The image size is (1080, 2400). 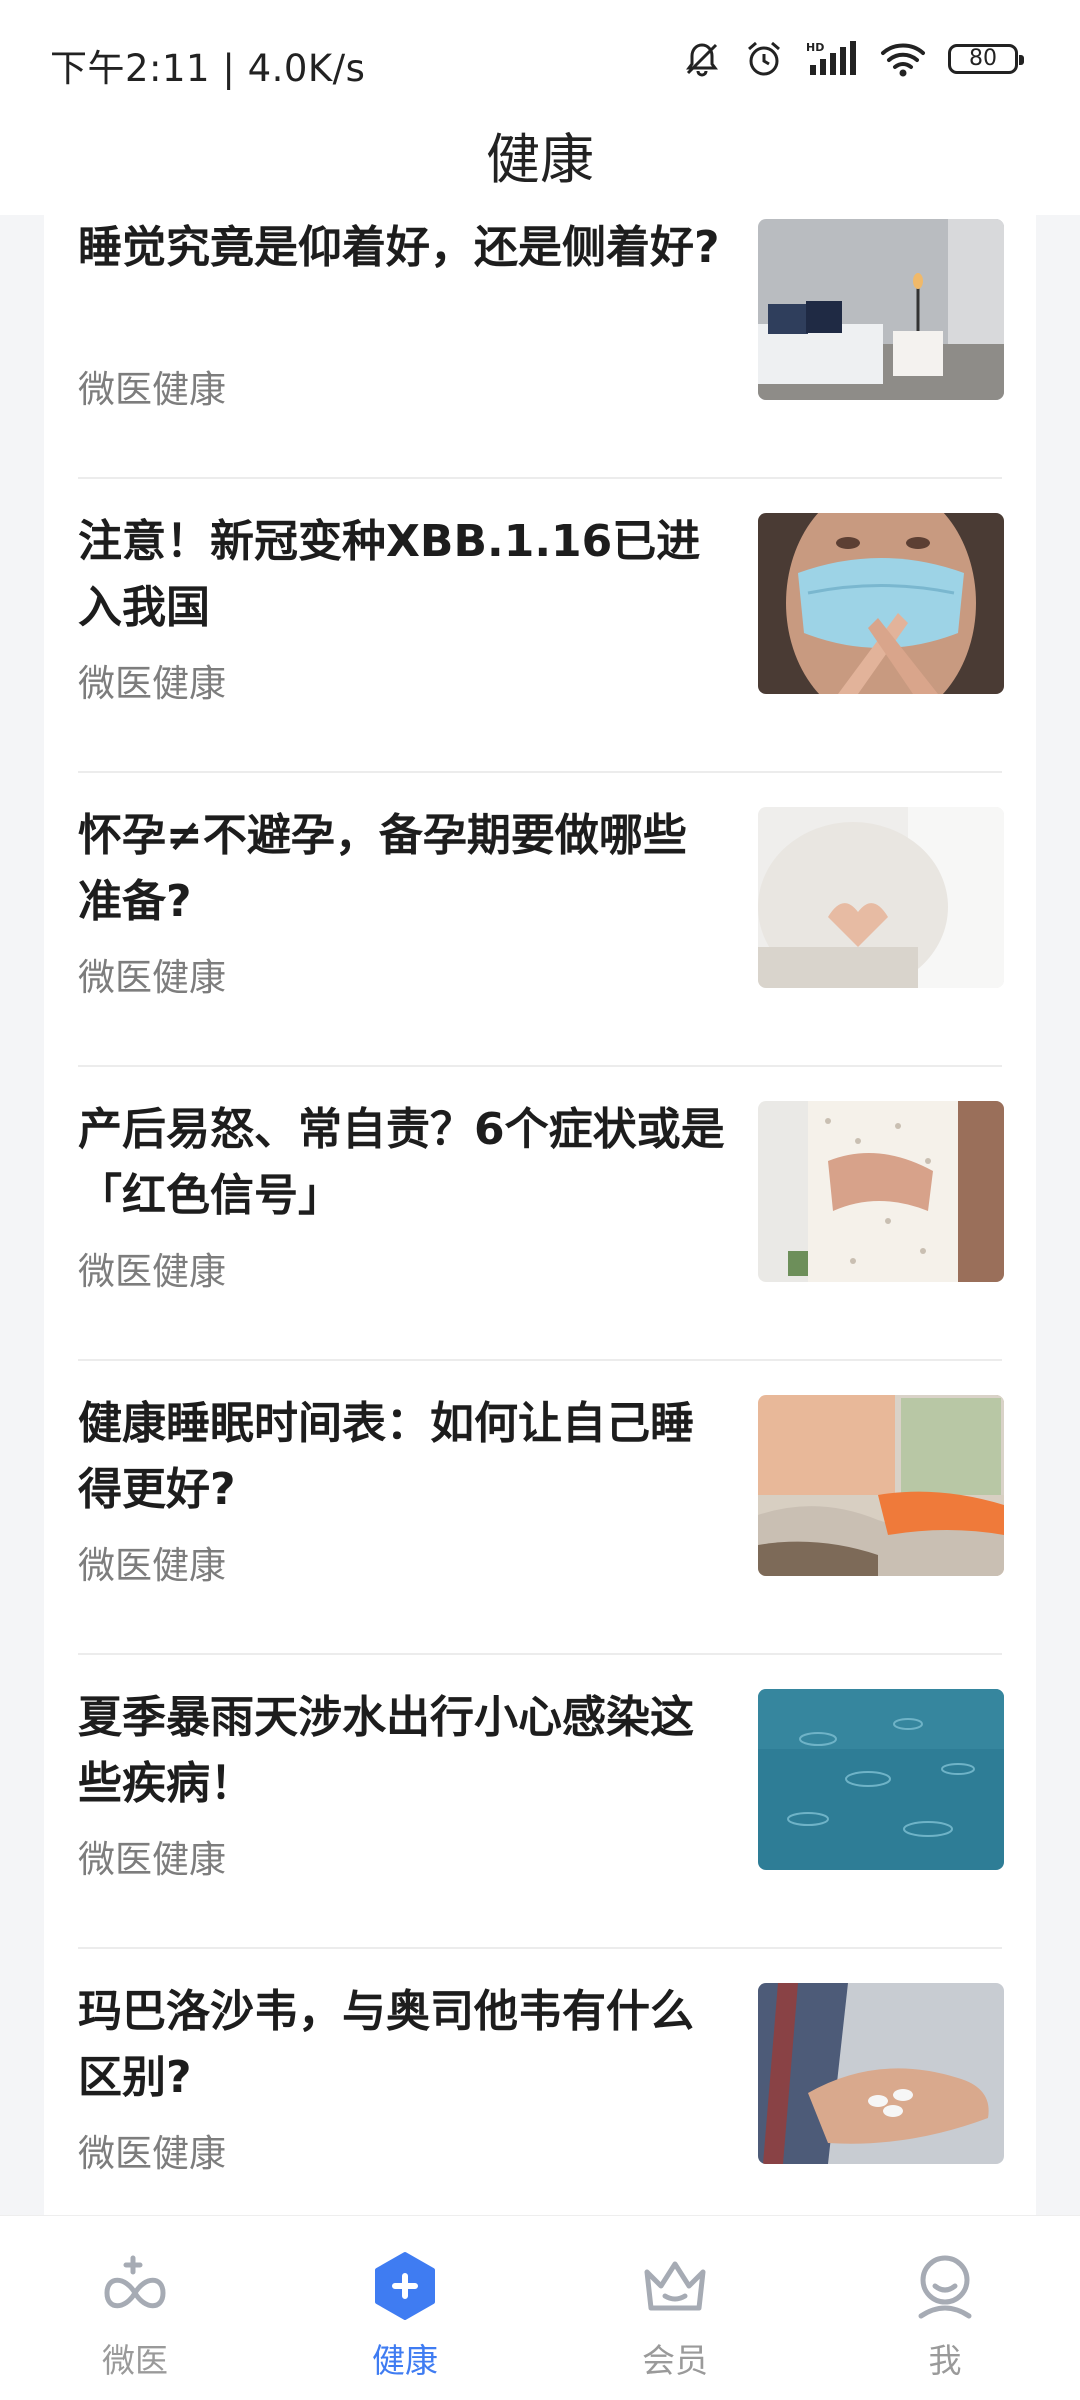 I want to click on tab-label: 会员, so click(x=675, y=2360).